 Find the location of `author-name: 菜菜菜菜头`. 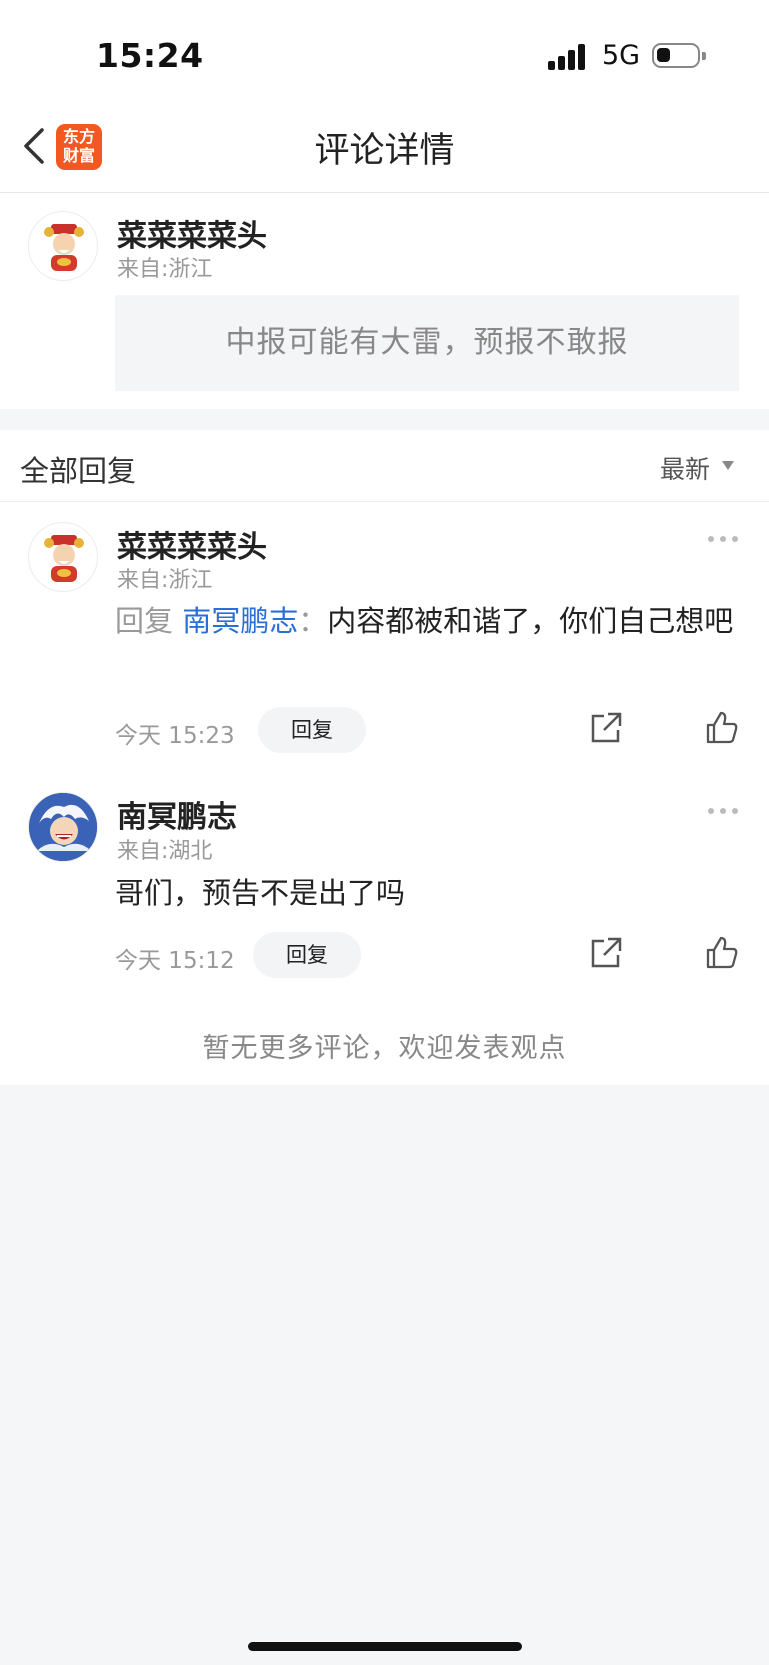

author-name: 菜菜菜菜头 is located at coordinates (192, 233).